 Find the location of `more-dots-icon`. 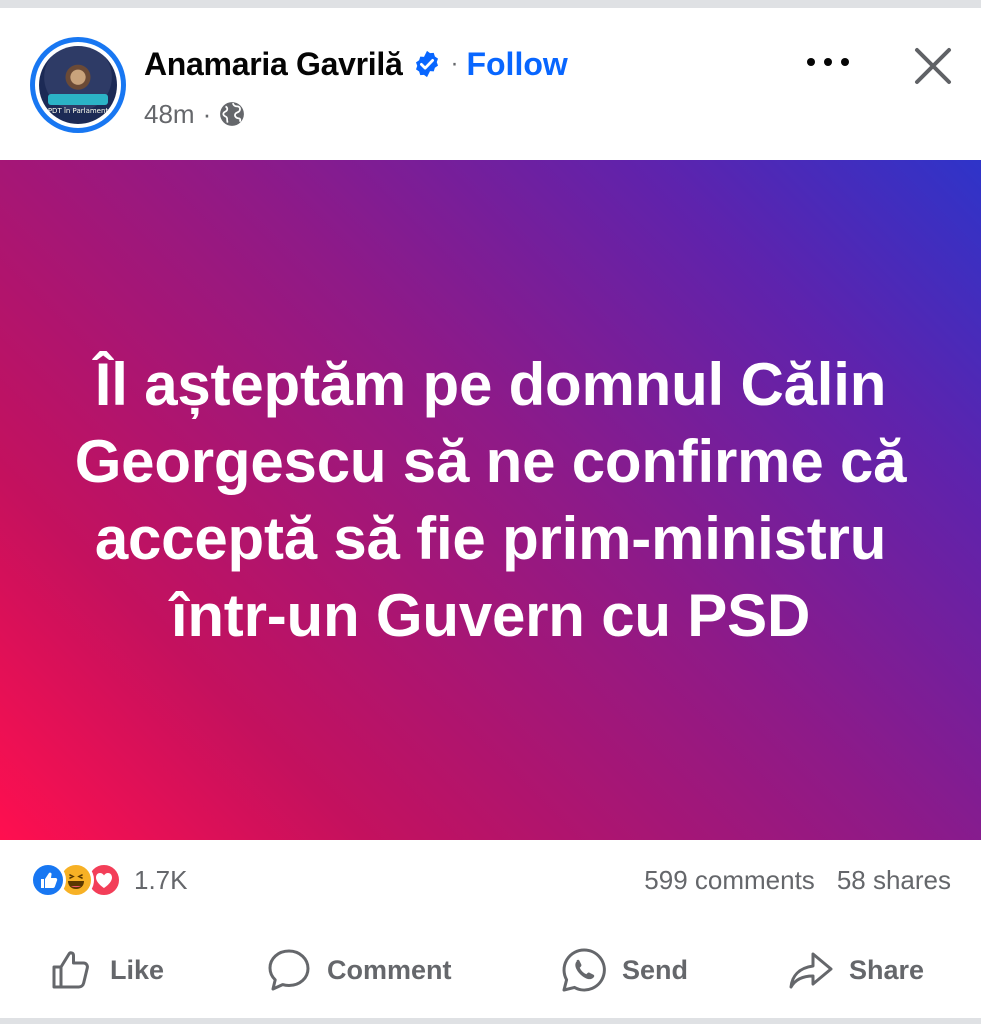

more-dots-icon is located at coordinates (828, 62).